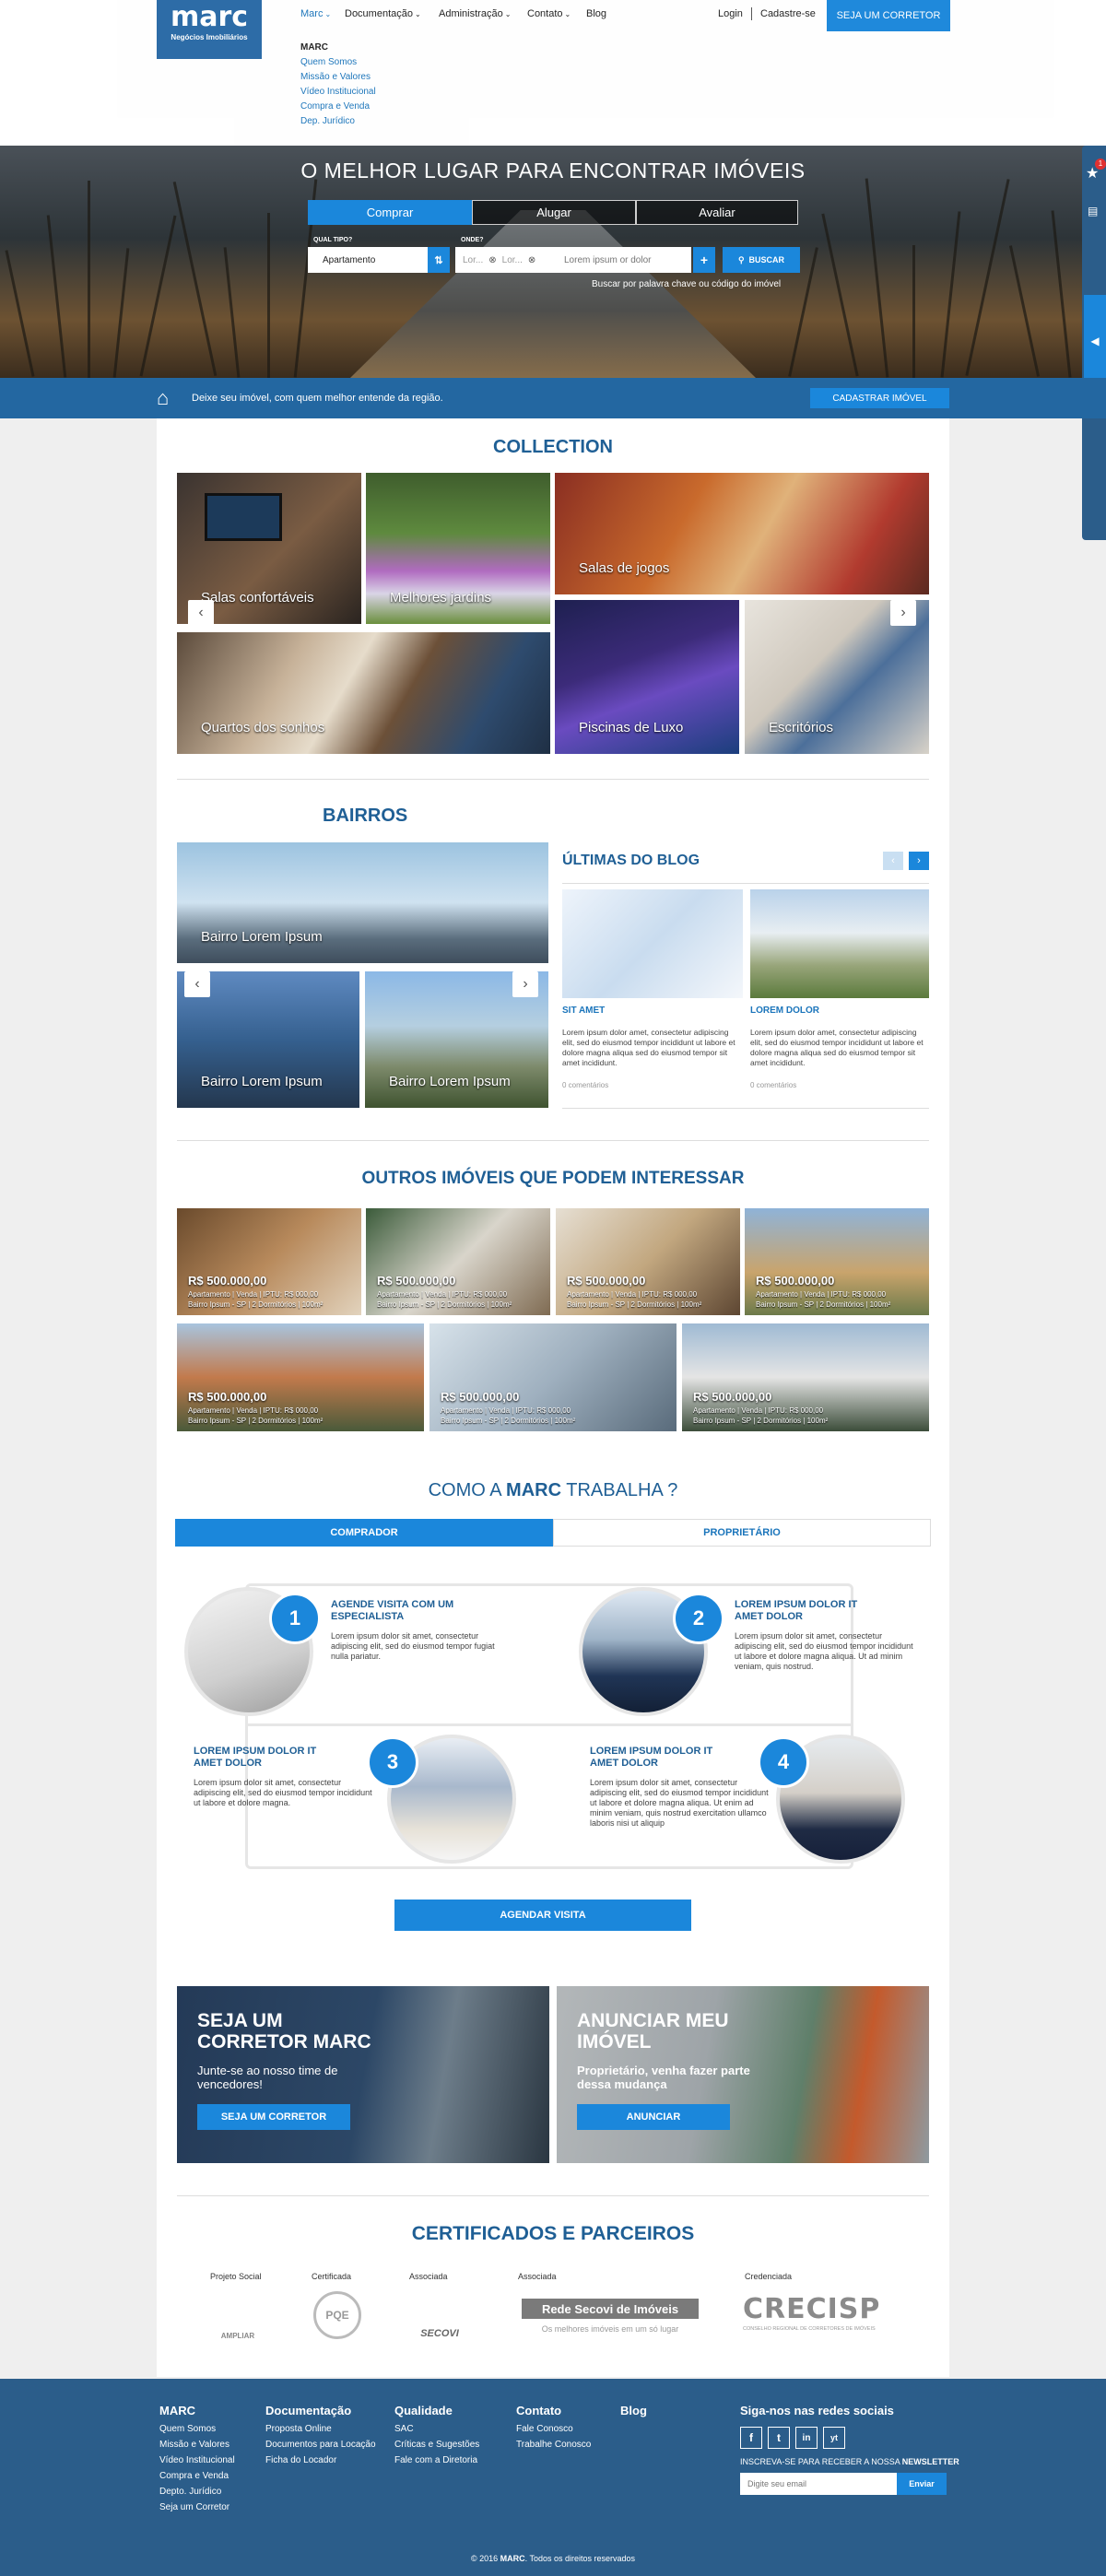 This screenshot has height=2576, width=1106. I want to click on secovi-logo: SECOVI, so click(439, 2317).